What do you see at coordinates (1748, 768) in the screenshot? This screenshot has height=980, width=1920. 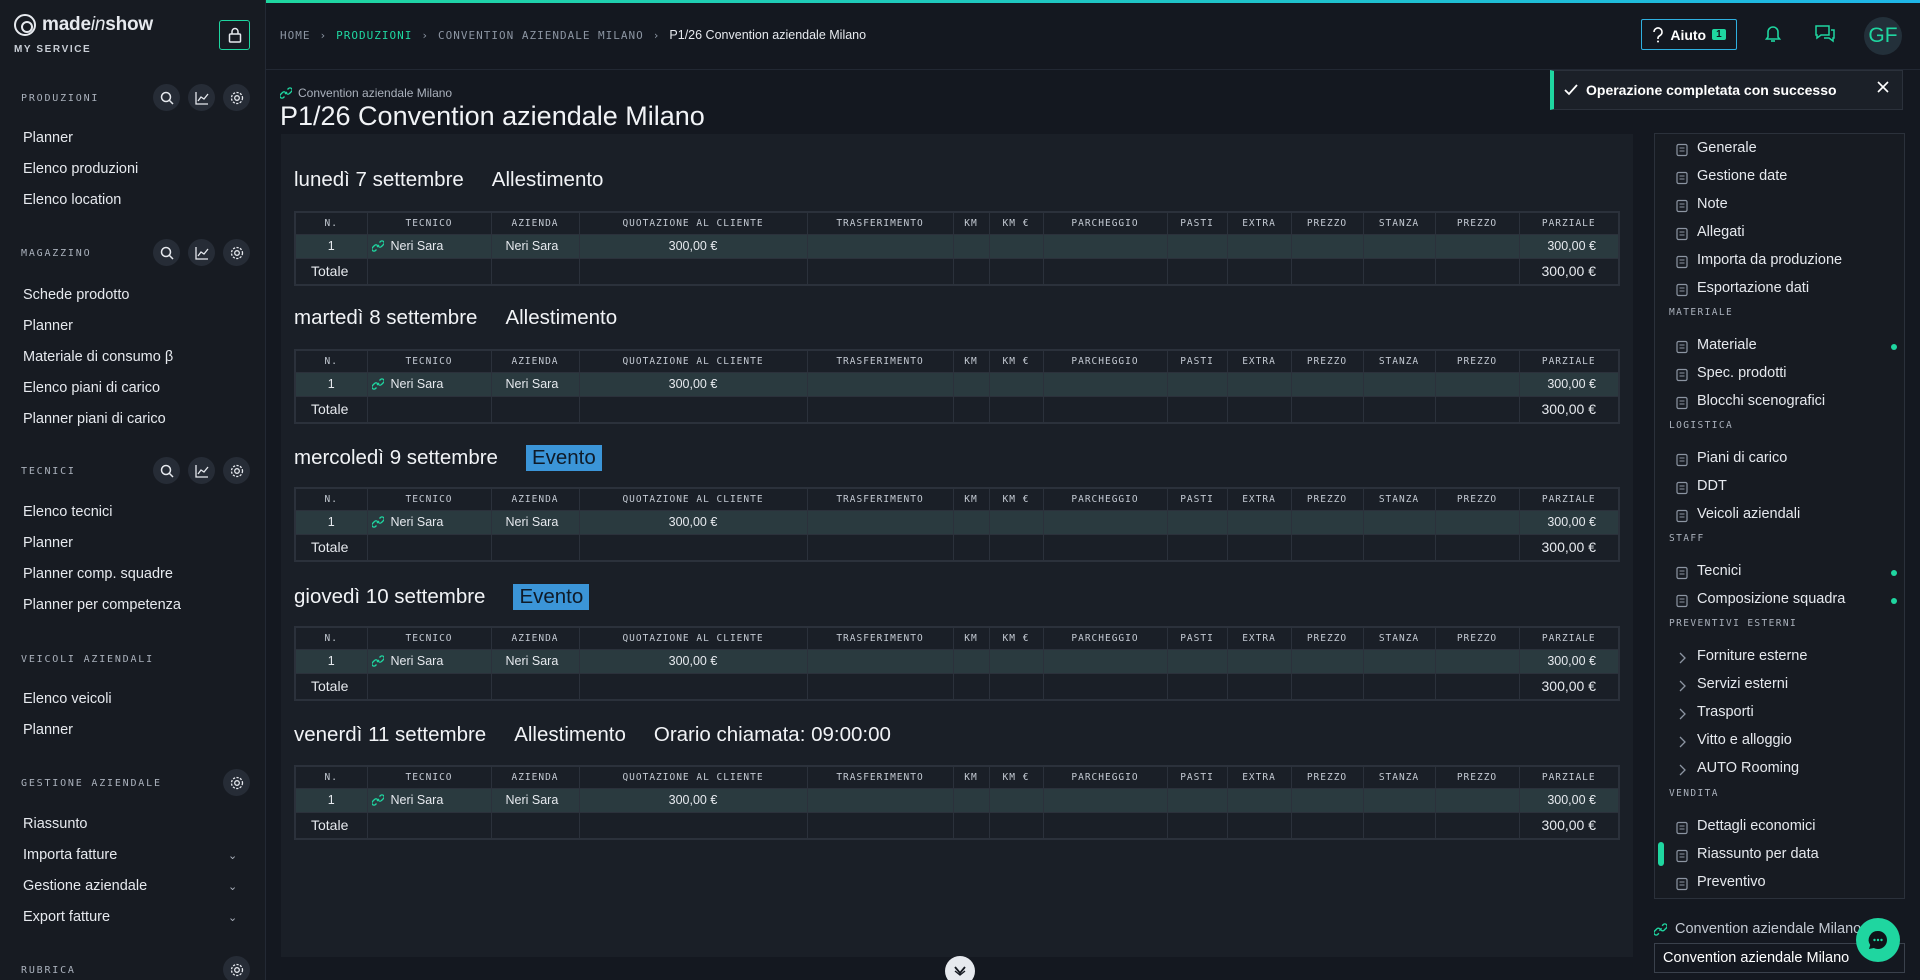 I see `section-nav-item: AUTO Rooming` at bounding box center [1748, 768].